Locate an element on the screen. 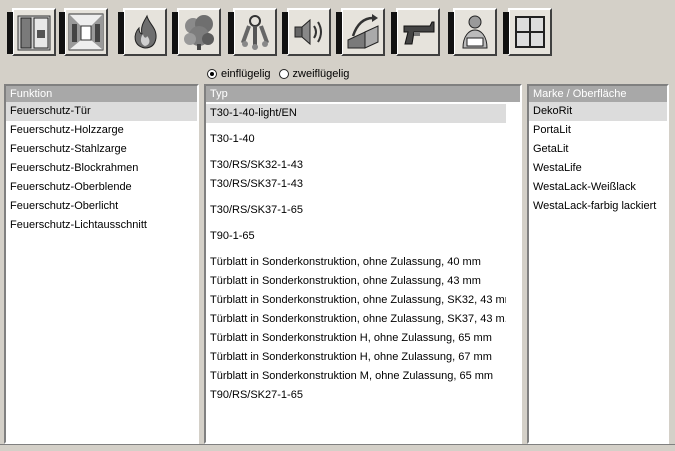 This screenshot has height=451, width=675. list-item: WestaLife is located at coordinates (598, 168).